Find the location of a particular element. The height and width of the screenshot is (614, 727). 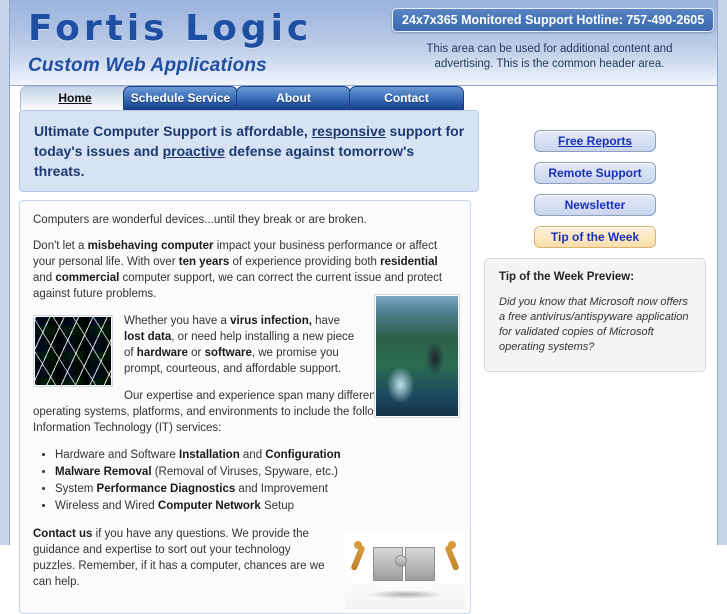

p2-e: and is located at coordinates (44, 278).